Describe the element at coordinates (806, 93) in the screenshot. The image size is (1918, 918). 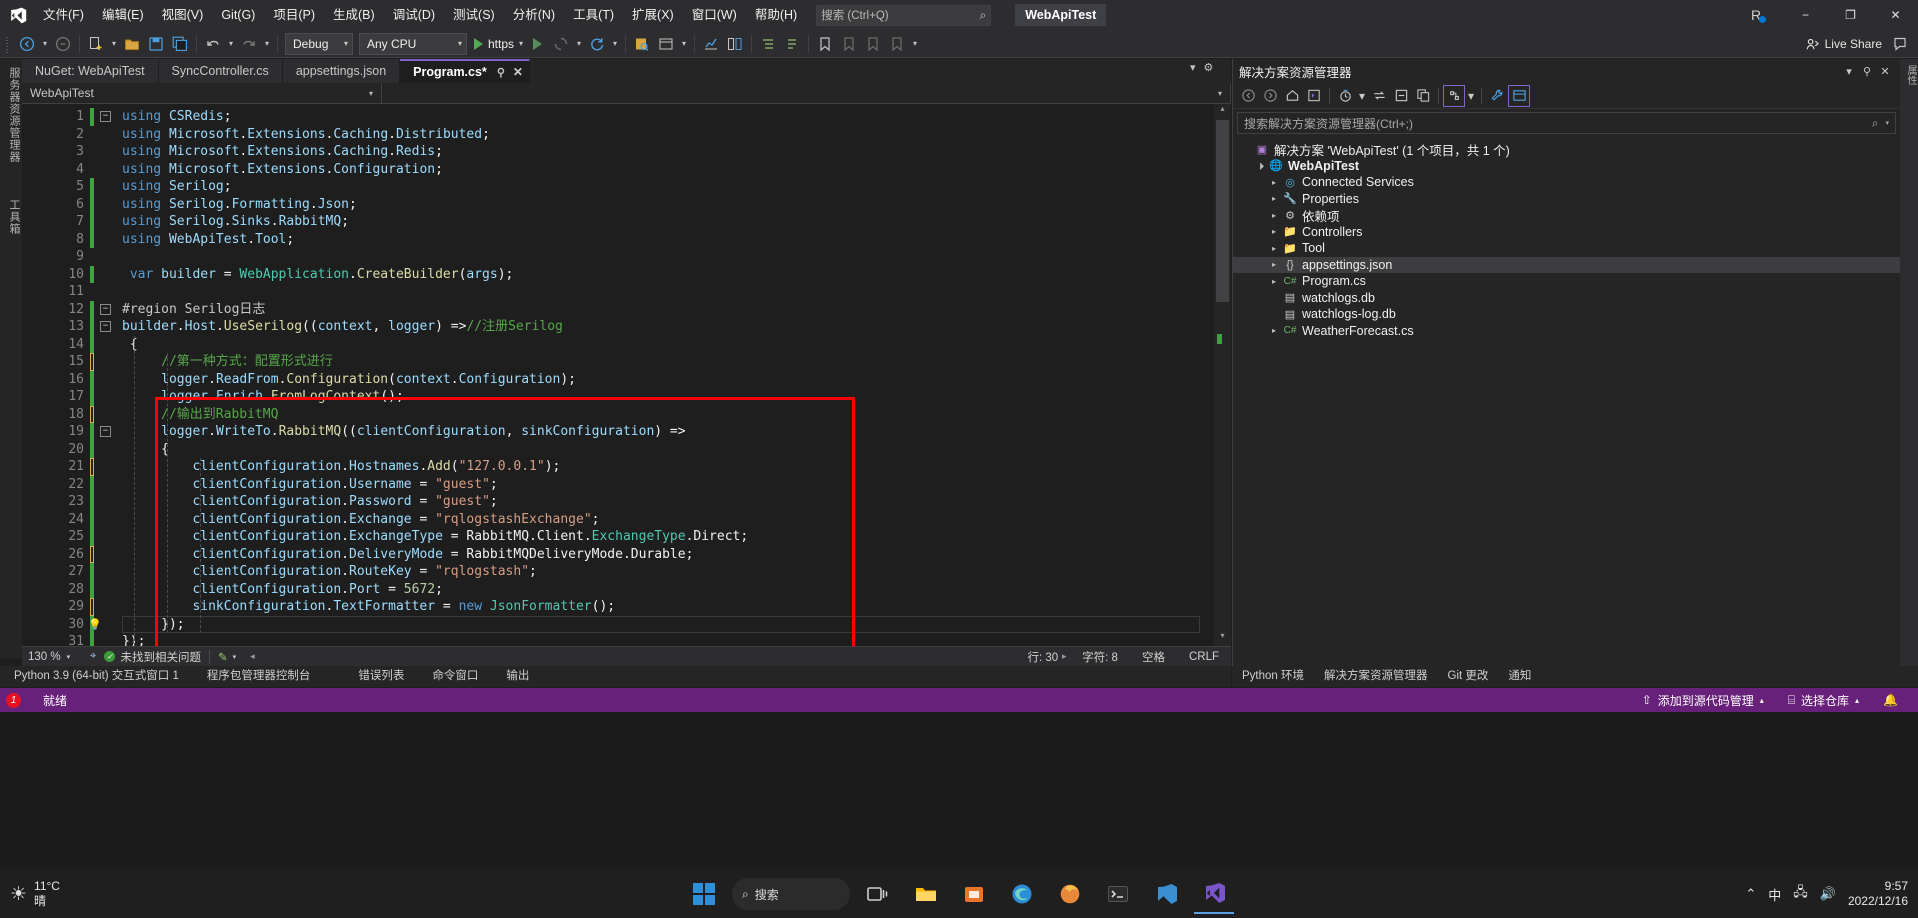
I see `navbar-member-dropdown: ▾` at that location.